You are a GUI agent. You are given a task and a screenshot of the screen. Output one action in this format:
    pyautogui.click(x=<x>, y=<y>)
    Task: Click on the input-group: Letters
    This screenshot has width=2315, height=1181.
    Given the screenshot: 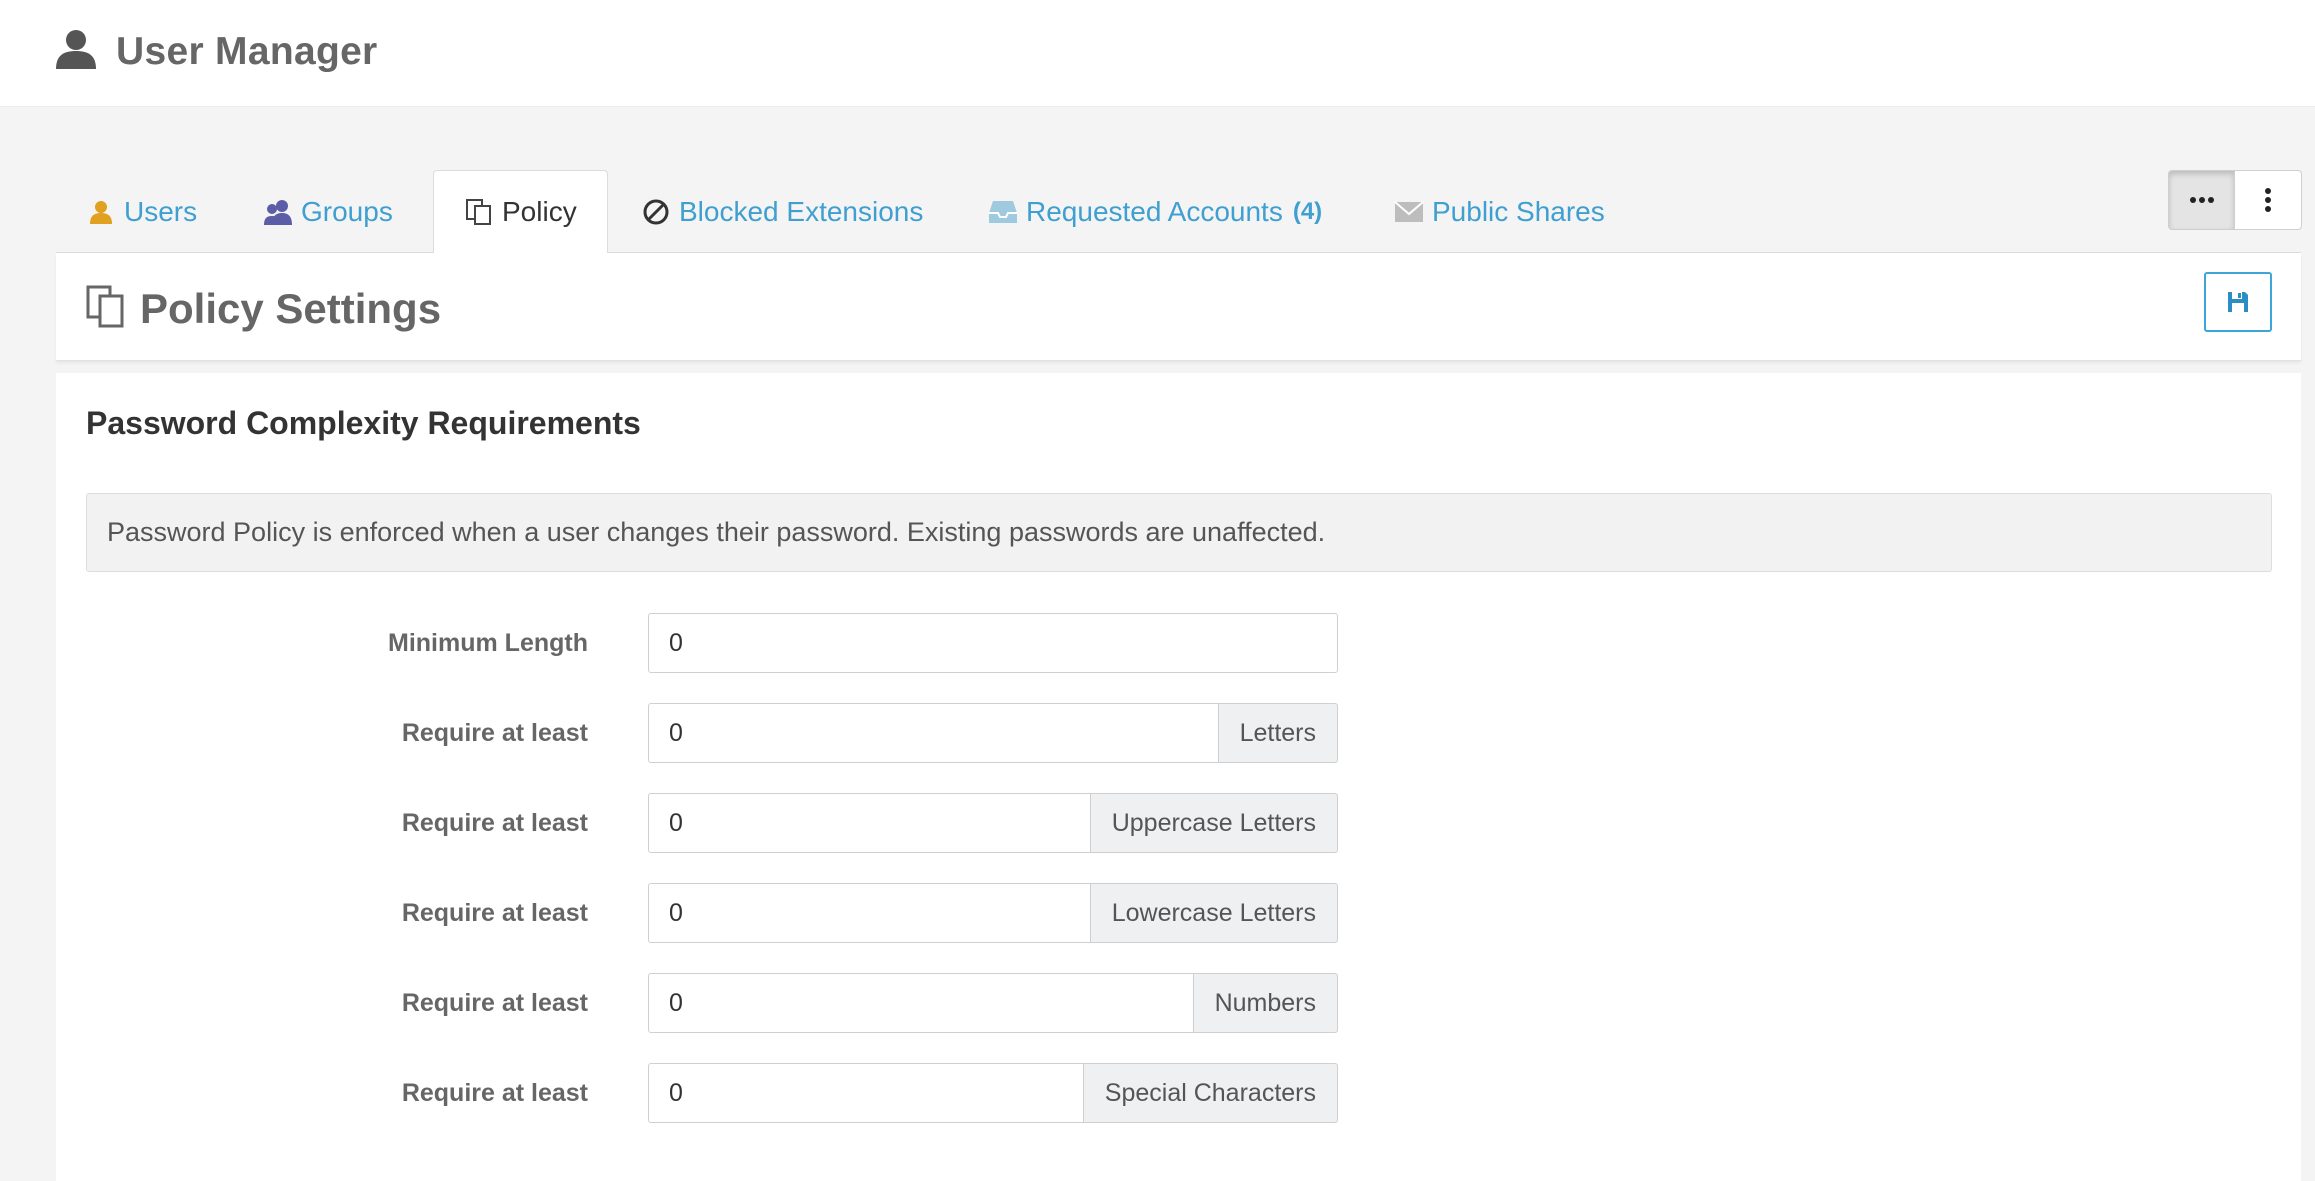 What is the action you would take?
    pyautogui.click(x=993, y=733)
    